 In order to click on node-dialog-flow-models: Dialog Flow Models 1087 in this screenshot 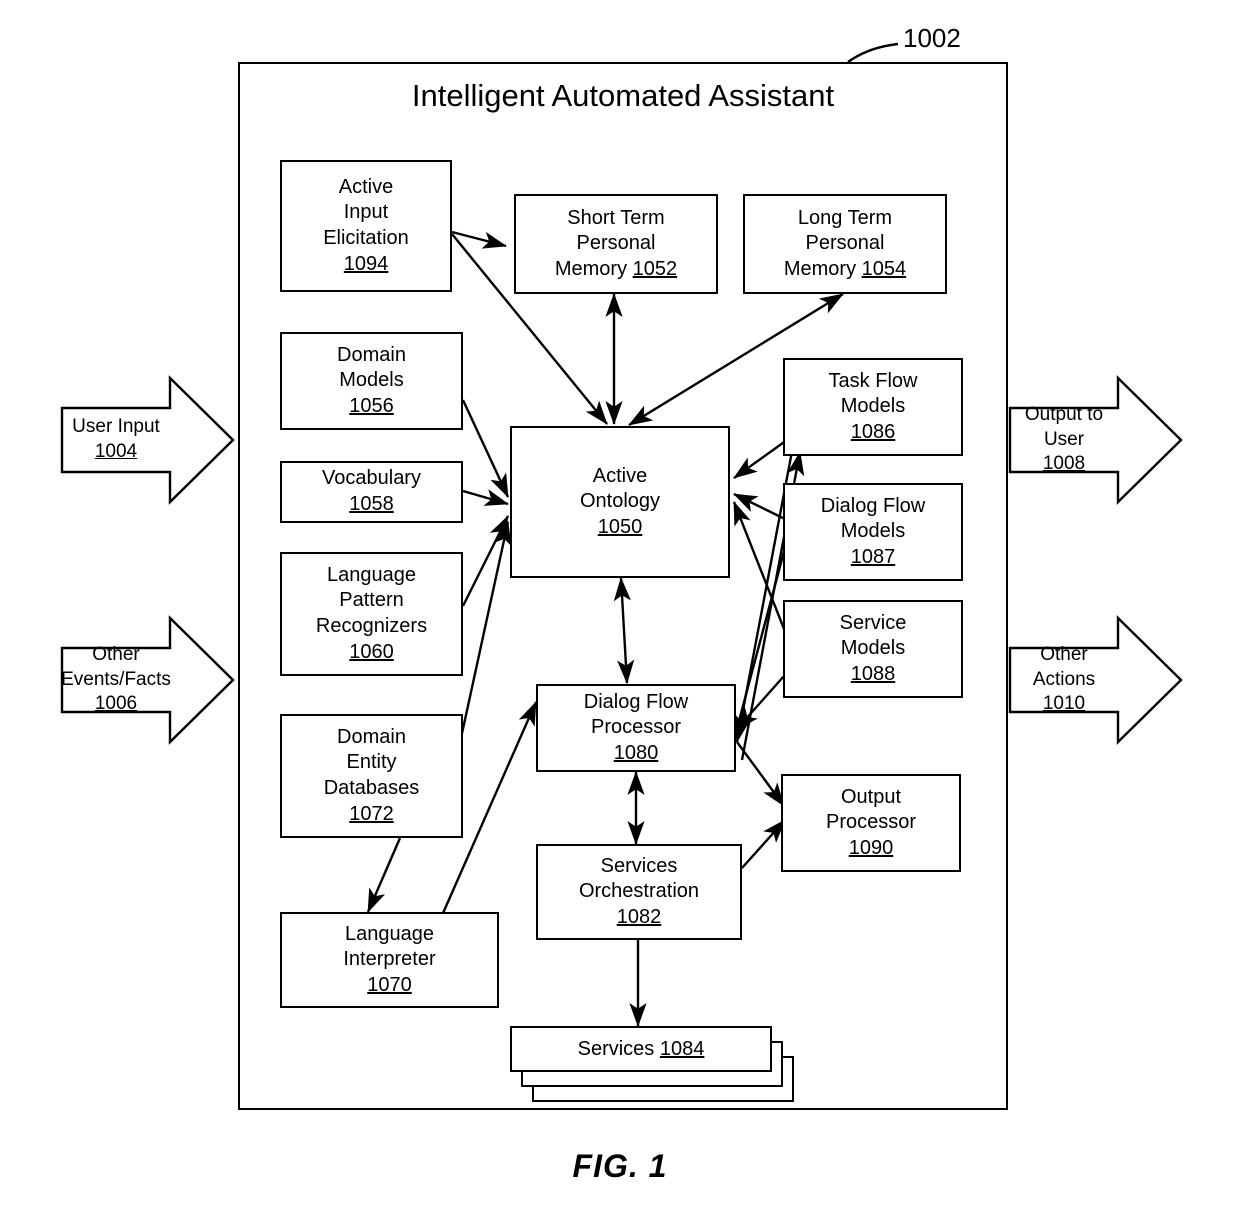, I will do `click(873, 532)`.